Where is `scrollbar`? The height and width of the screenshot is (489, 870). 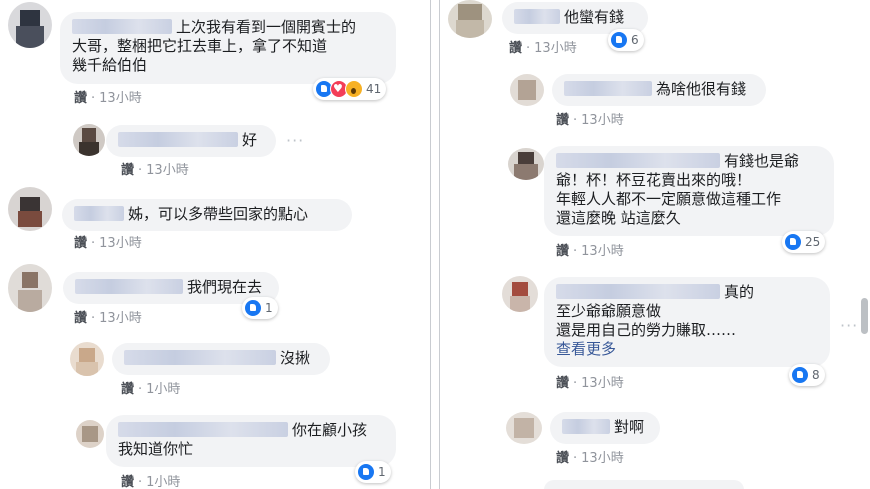 scrollbar is located at coordinates (864, 316).